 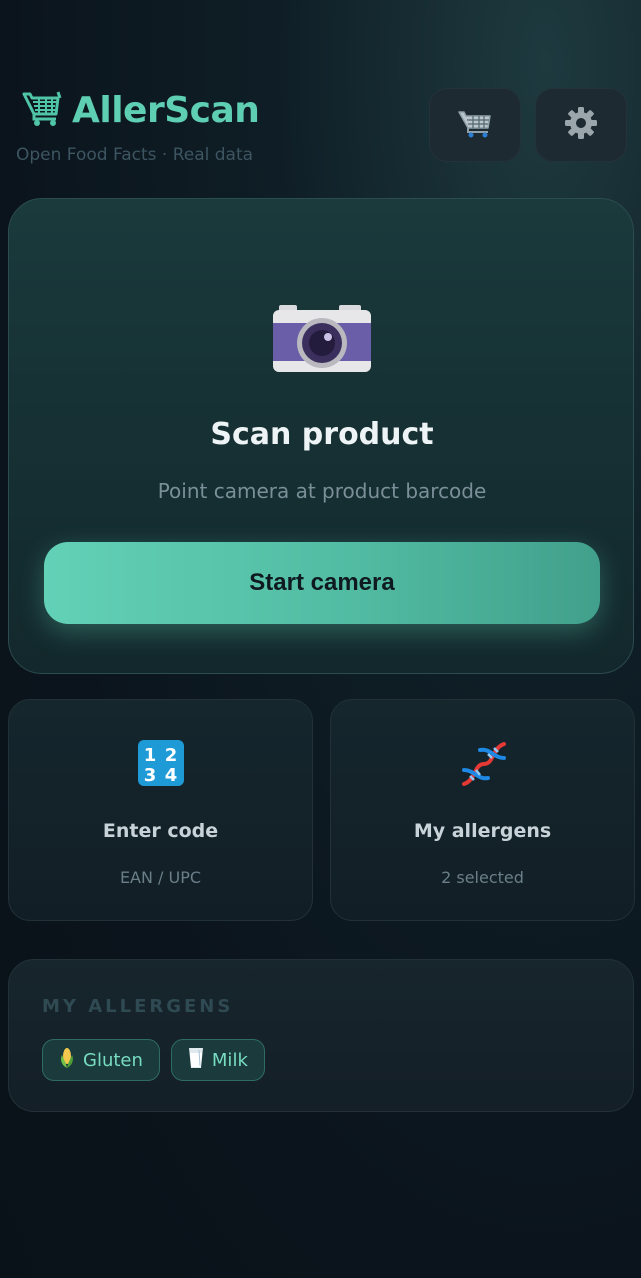 I want to click on scan-subtitle: Point camera at product barcode, so click(x=322, y=491).